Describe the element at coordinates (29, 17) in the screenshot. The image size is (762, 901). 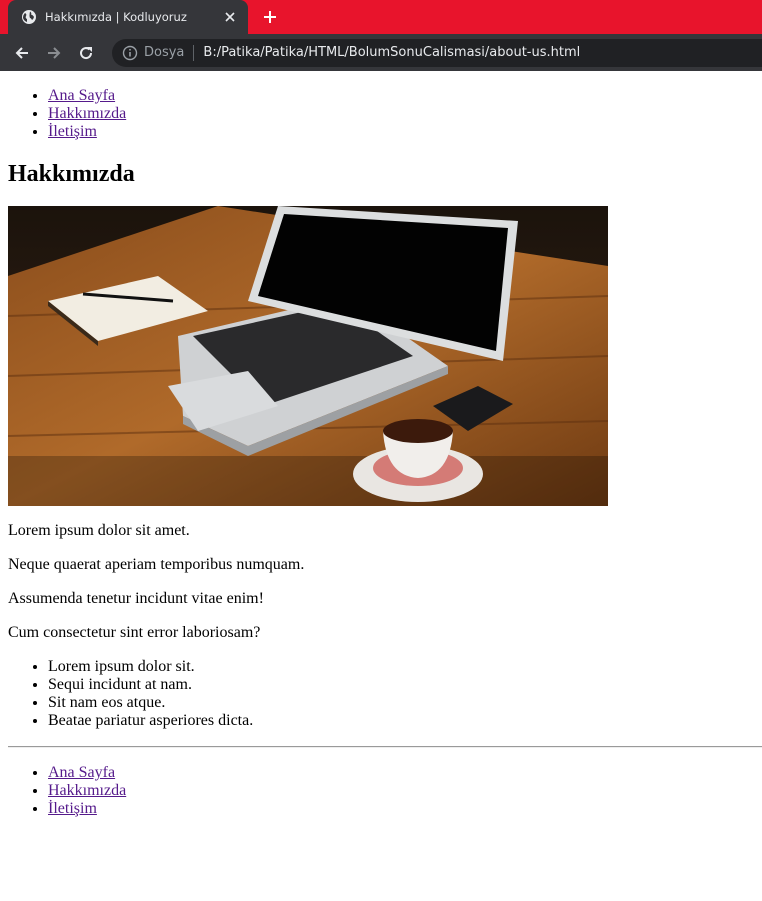
I see `globe-icon` at that location.